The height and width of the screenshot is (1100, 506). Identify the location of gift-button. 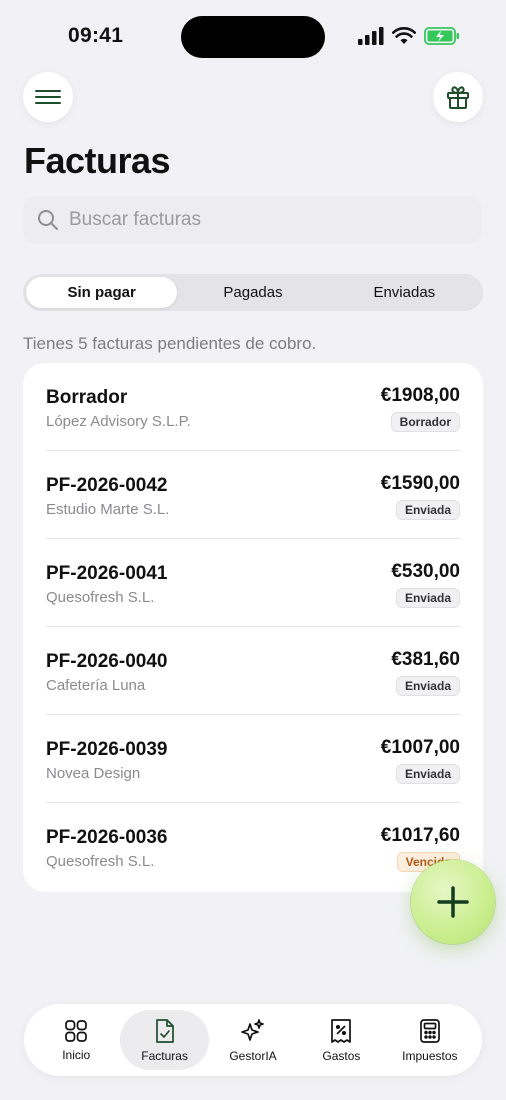
(458, 97).